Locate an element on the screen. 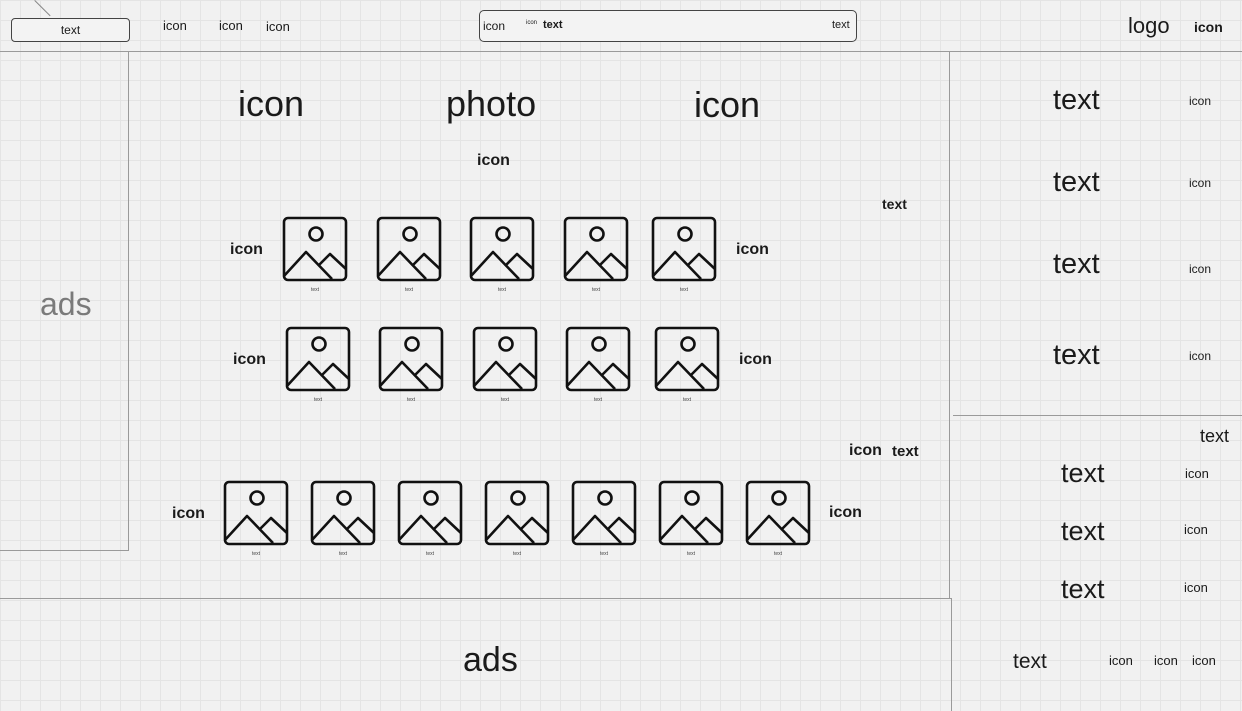 The image size is (1242, 711). row1-next-icon: icon is located at coordinates (752, 250).